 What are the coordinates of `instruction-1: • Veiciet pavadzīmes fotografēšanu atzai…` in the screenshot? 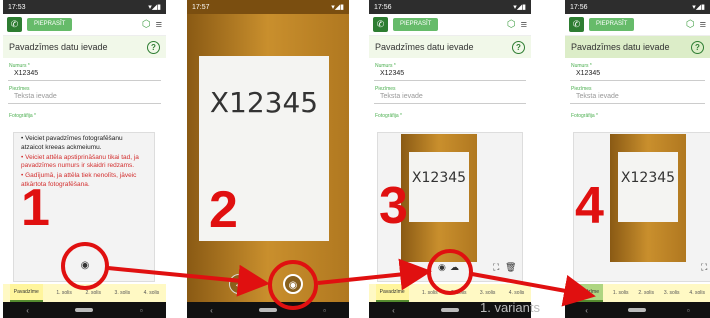 It's located at (72, 143).